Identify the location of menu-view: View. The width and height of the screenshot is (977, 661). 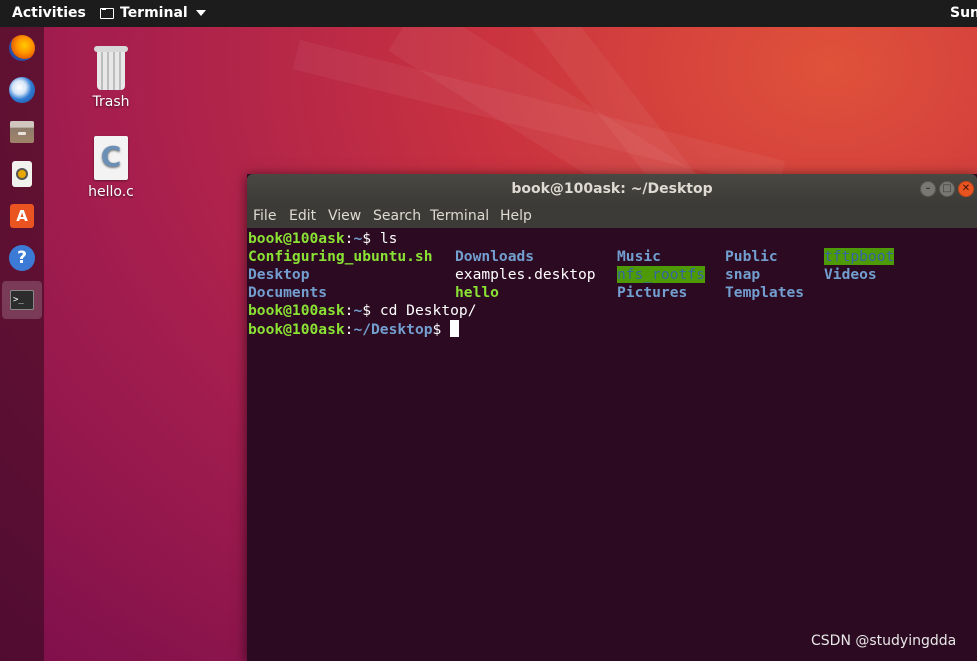
(344, 216).